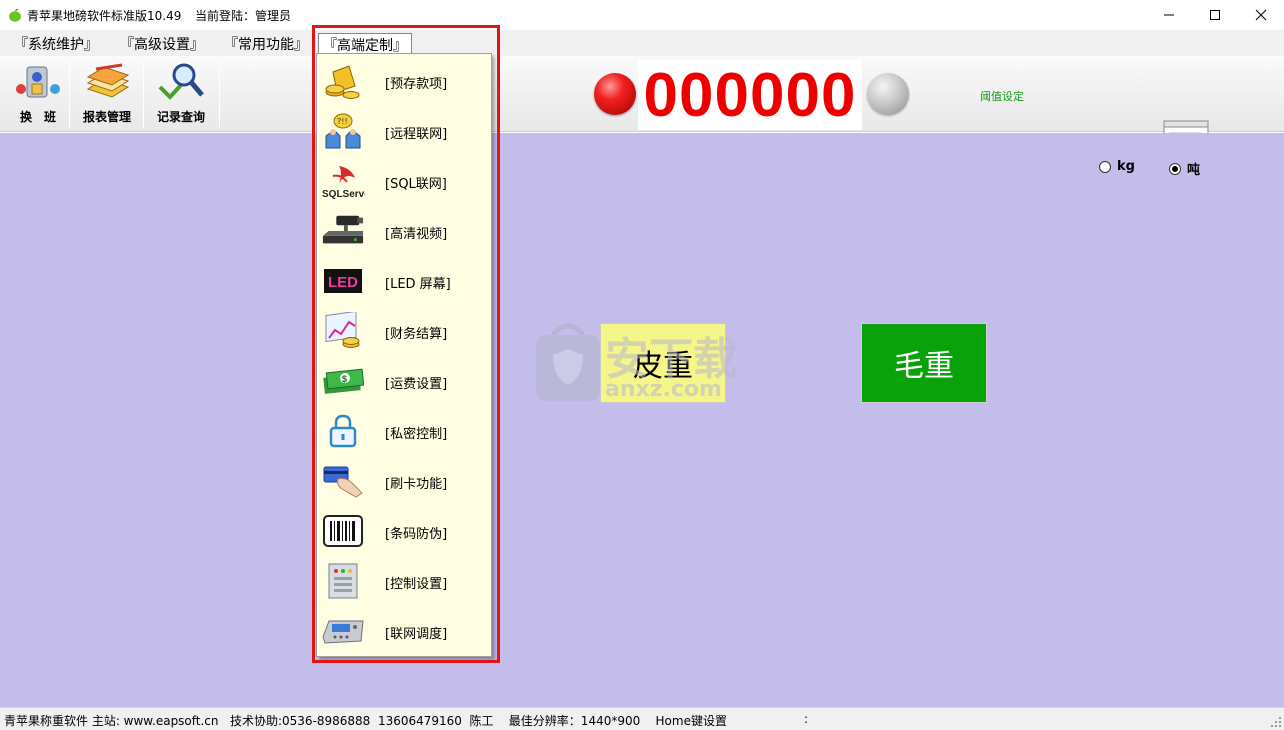  I want to click on svg-text: LED, so click(343, 282).